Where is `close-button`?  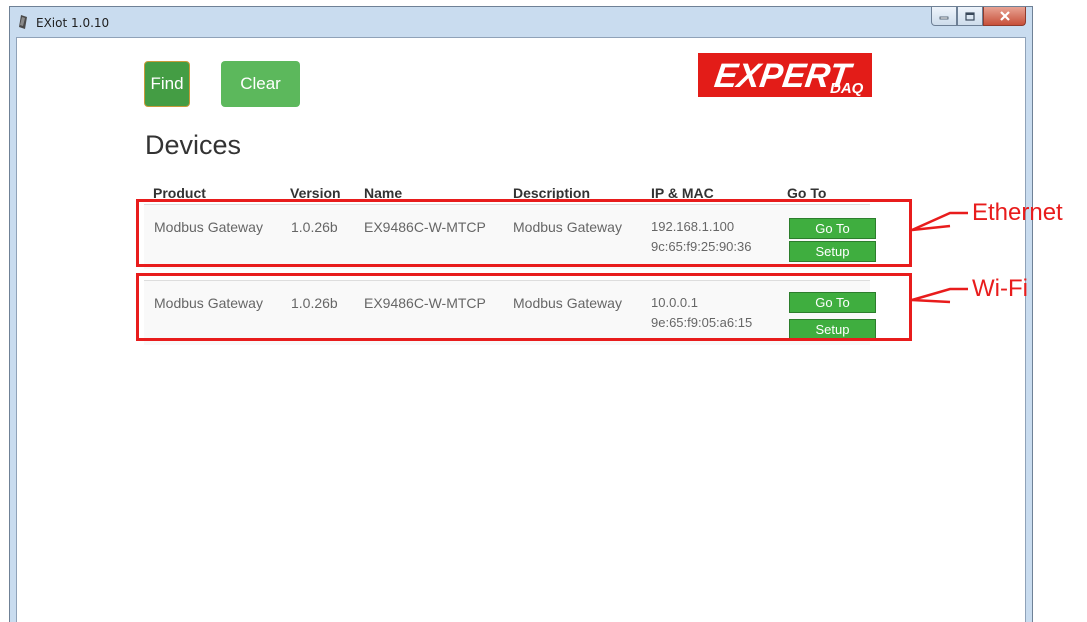 close-button is located at coordinates (1004, 16).